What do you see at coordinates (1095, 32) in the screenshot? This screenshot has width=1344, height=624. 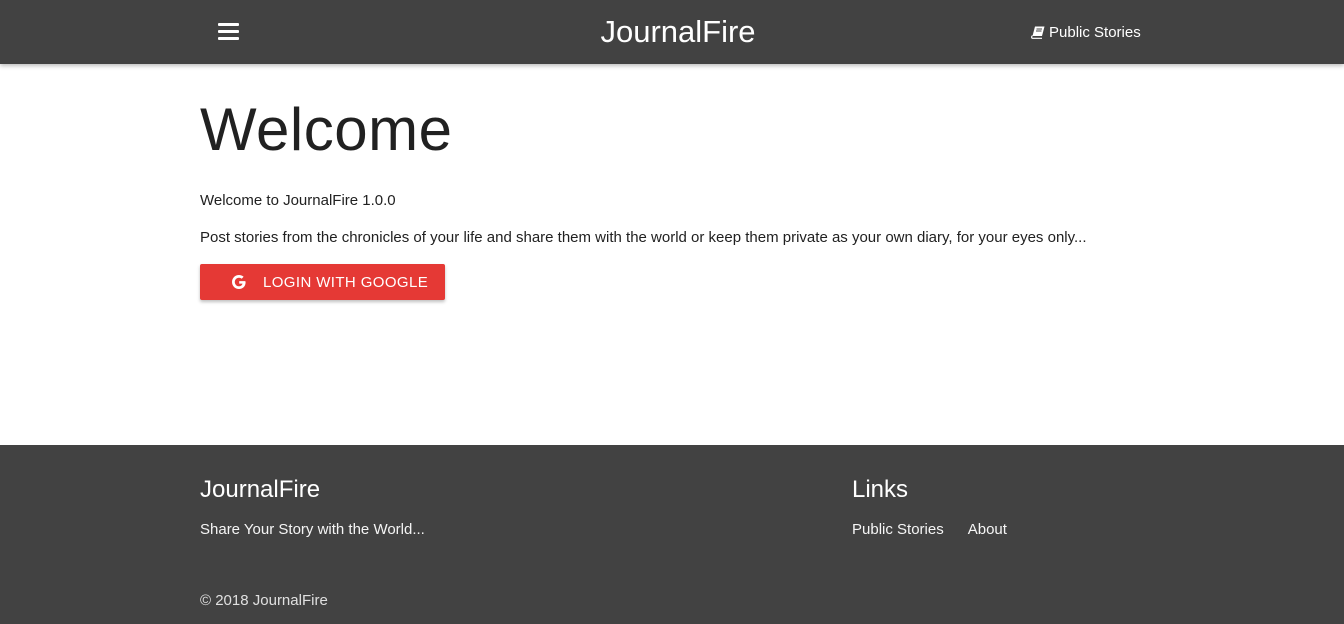 I see `public-stories-label: Public Stories` at bounding box center [1095, 32].